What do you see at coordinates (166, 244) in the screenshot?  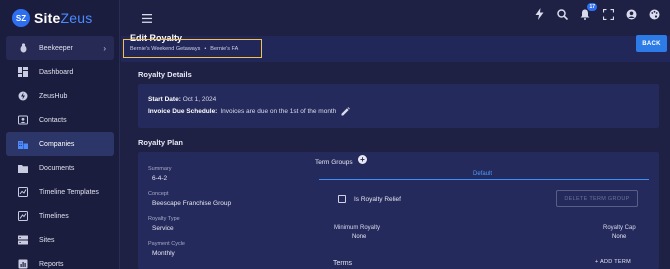 I see `payment-cycle-label: Payment Cycle` at bounding box center [166, 244].